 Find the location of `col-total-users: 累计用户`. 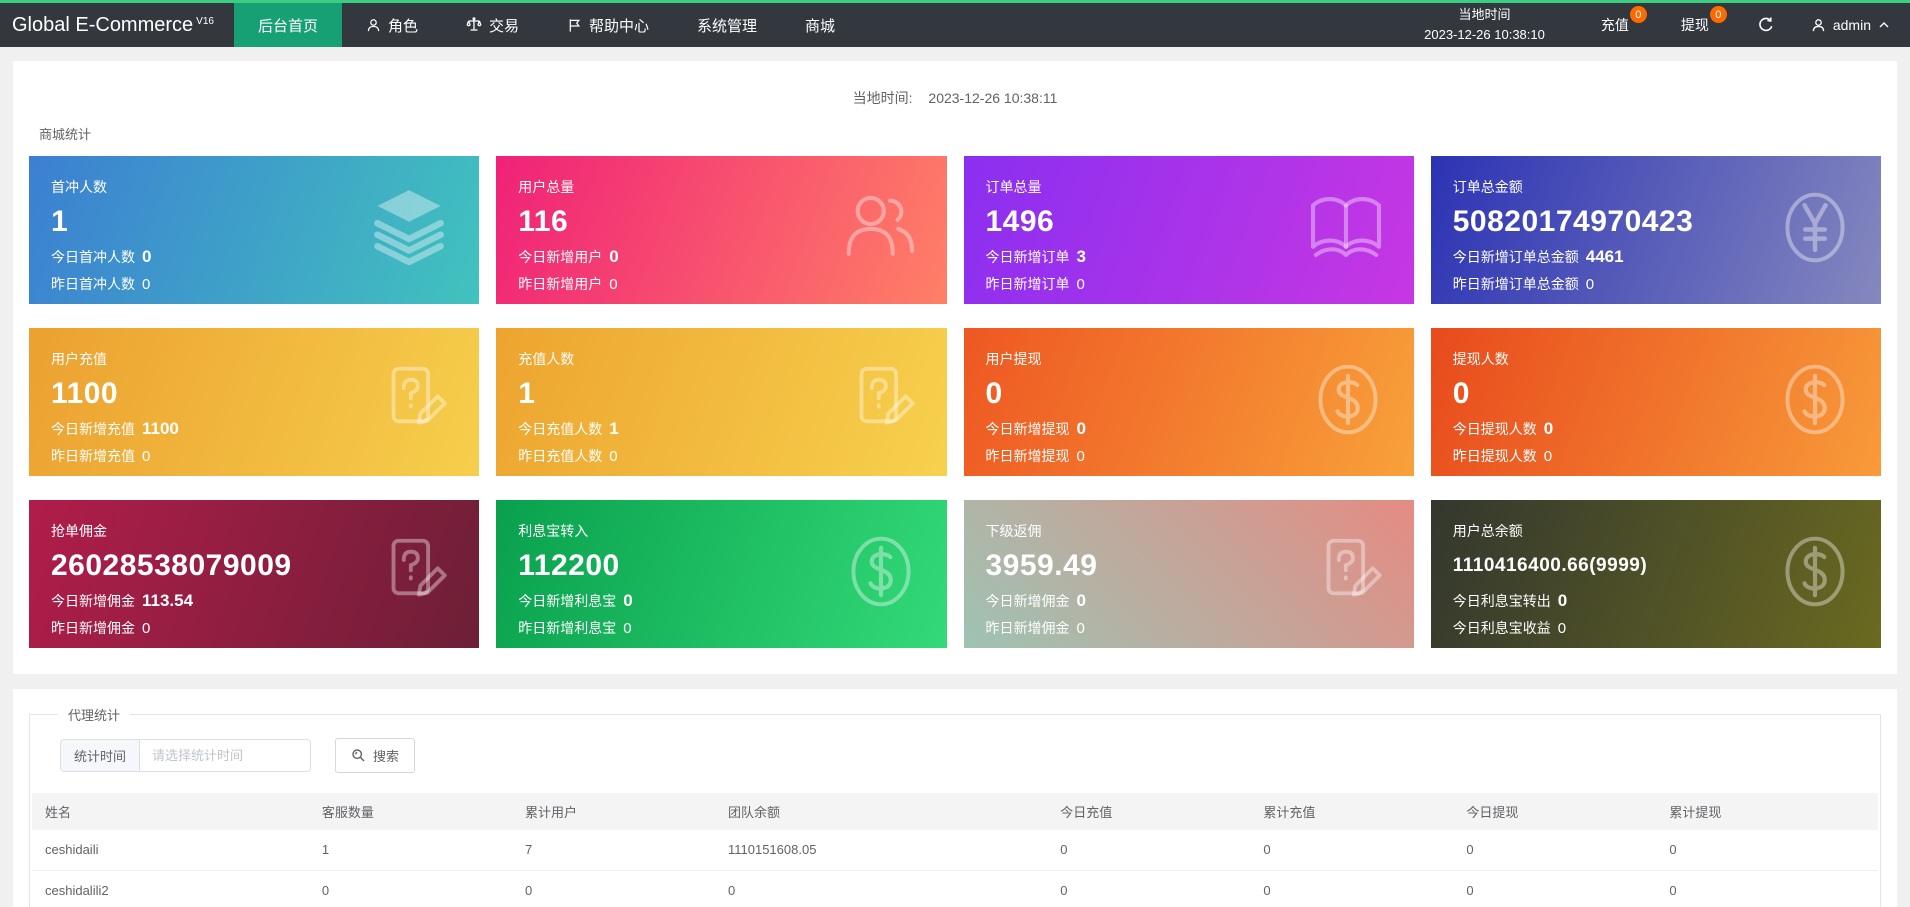

col-total-users: 累计用户 is located at coordinates (613, 811).